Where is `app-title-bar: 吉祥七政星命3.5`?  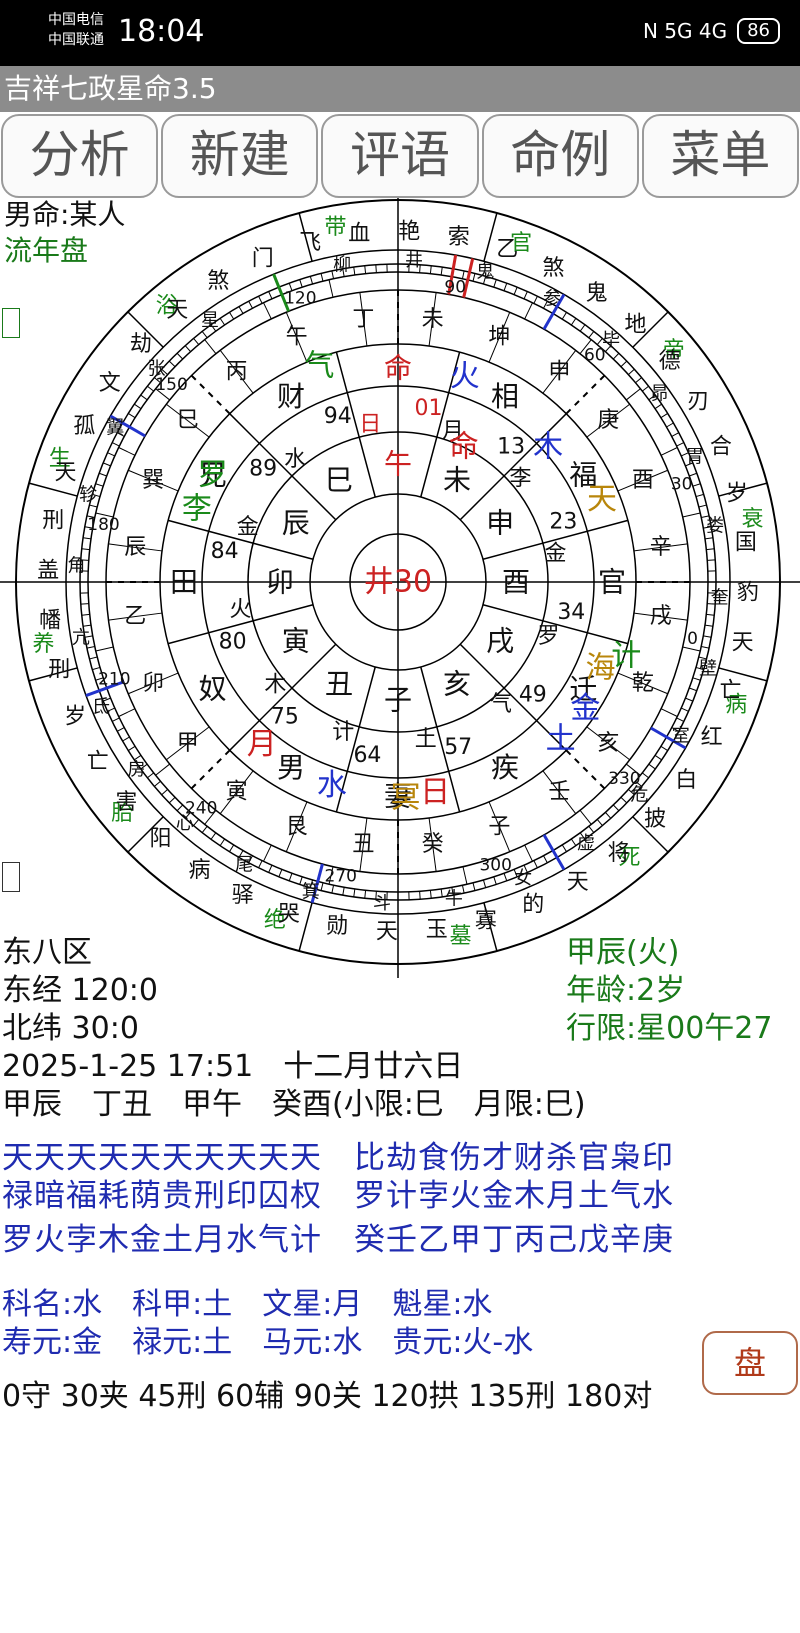 app-title-bar: 吉祥七政星命3.5 is located at coordinates (400, 89).